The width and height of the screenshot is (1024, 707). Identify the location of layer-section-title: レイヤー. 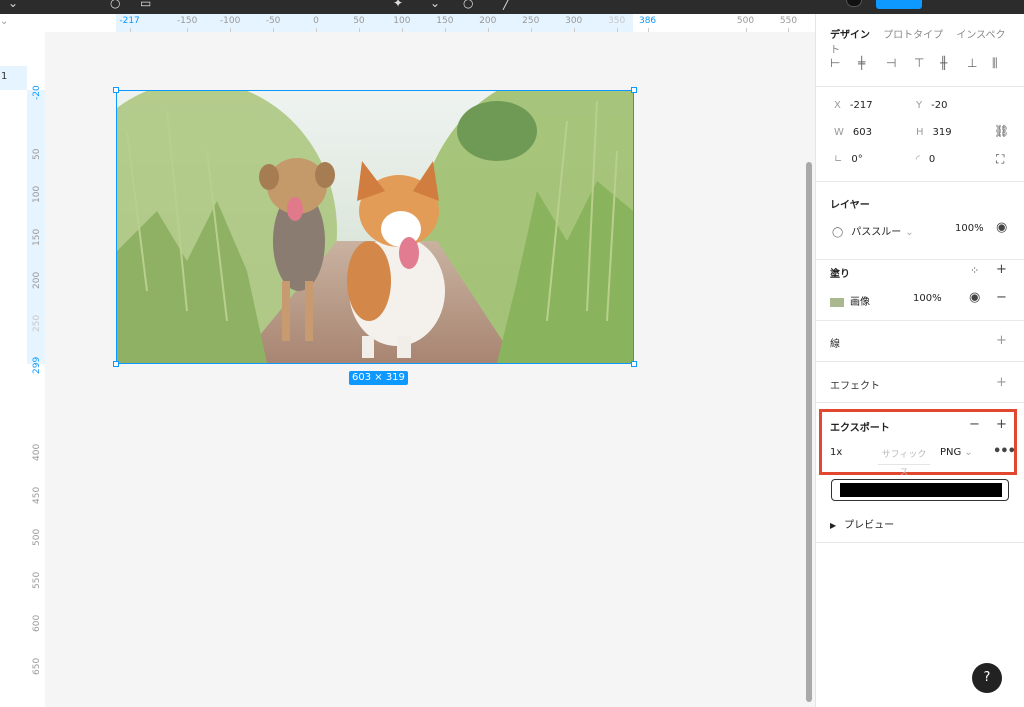
(850, 205).